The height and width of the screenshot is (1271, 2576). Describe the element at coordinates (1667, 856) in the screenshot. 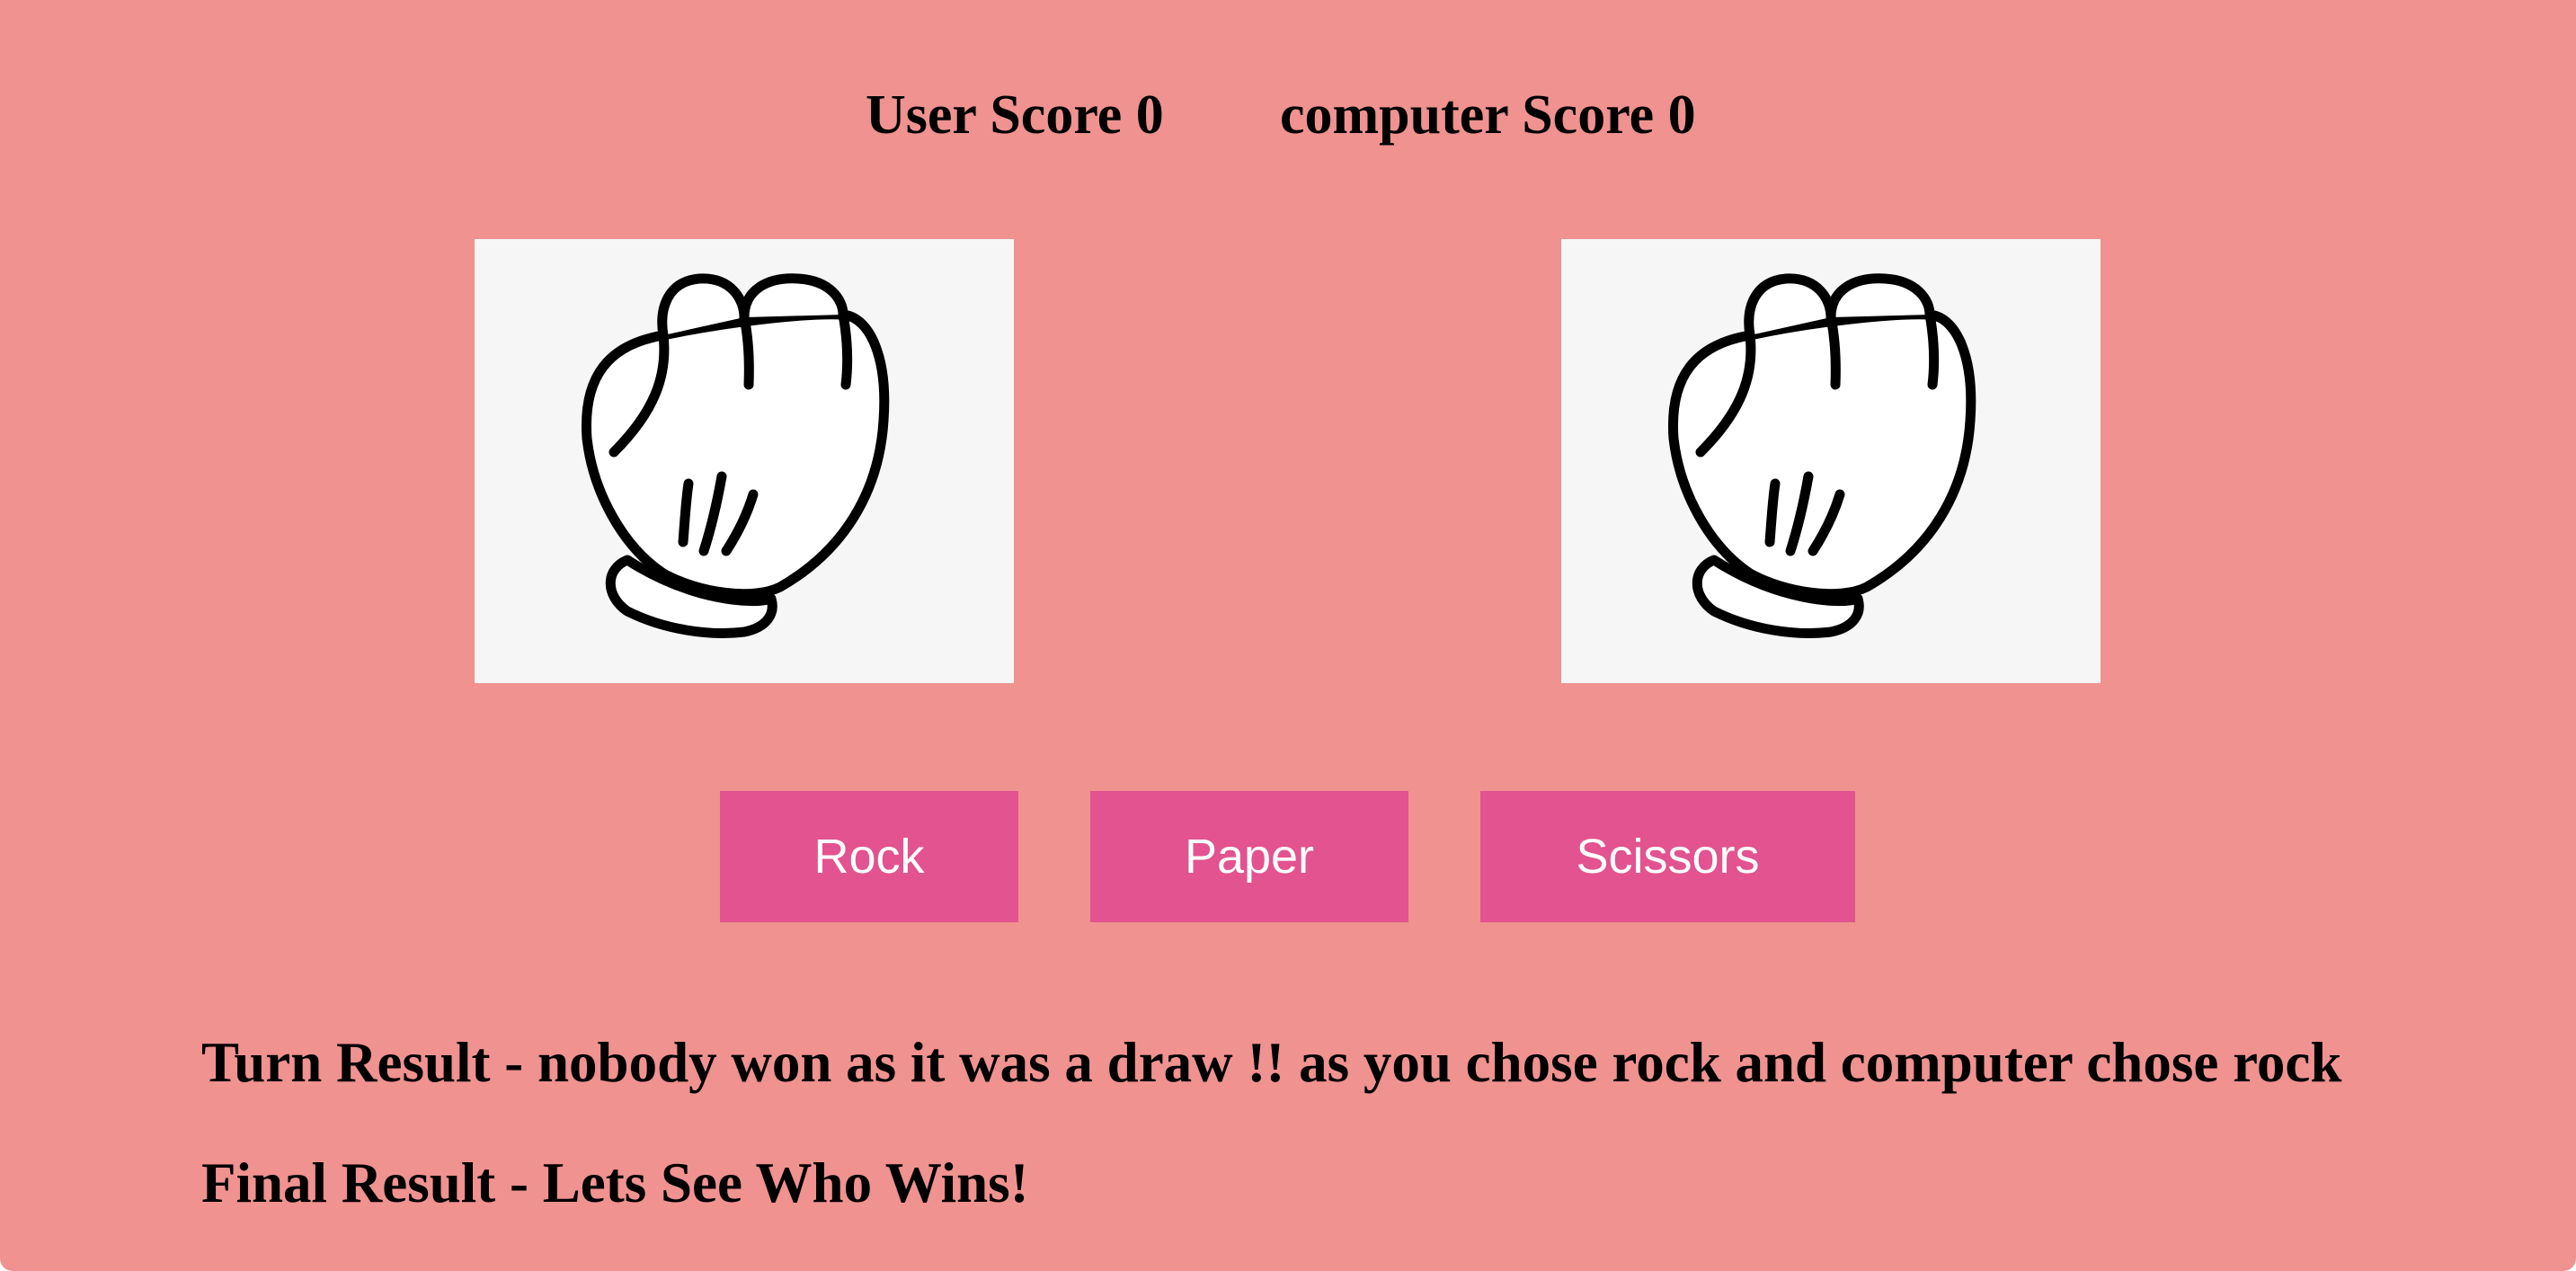

I see `scissors-button: Scissors` at that location.